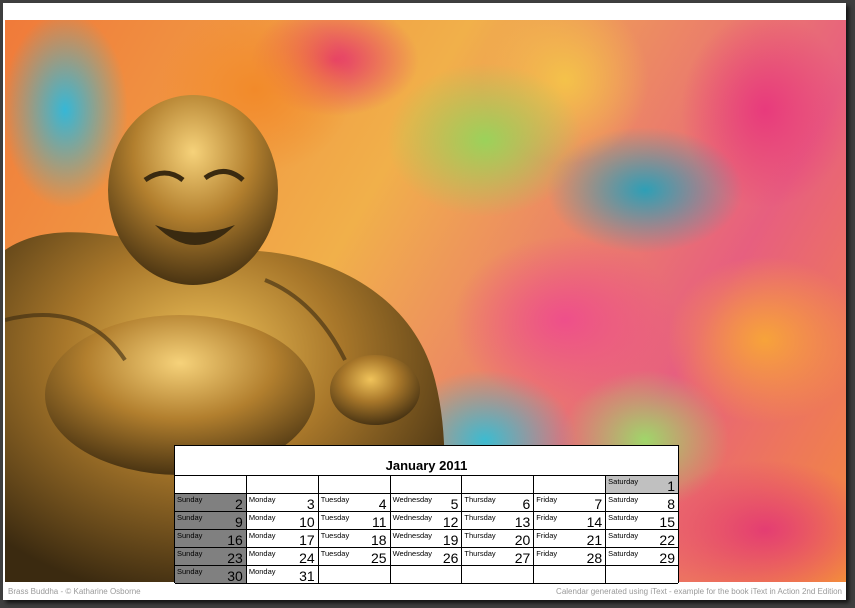 This screenshot has height=608, width=855. I want to click on day-number: 4, so click(382, 504).